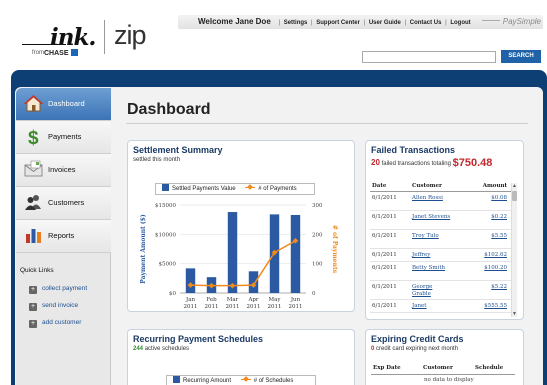 The width and height of the screenshot is (547, 385). Describe the element at coordinates (521, 56) in the screenshot. I see `search-button: SEARCH` at that location.